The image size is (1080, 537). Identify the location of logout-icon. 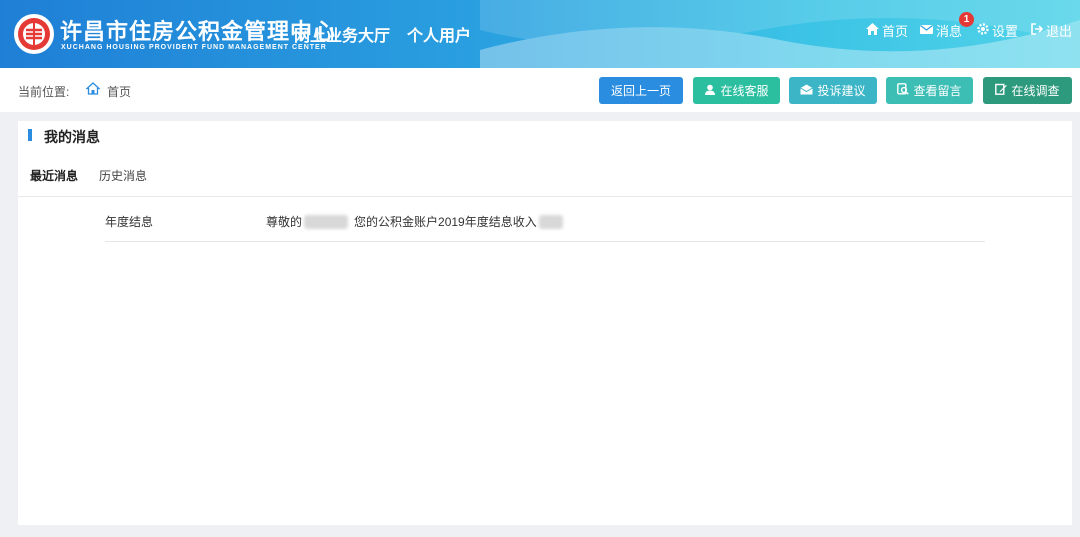
(1037, 30).